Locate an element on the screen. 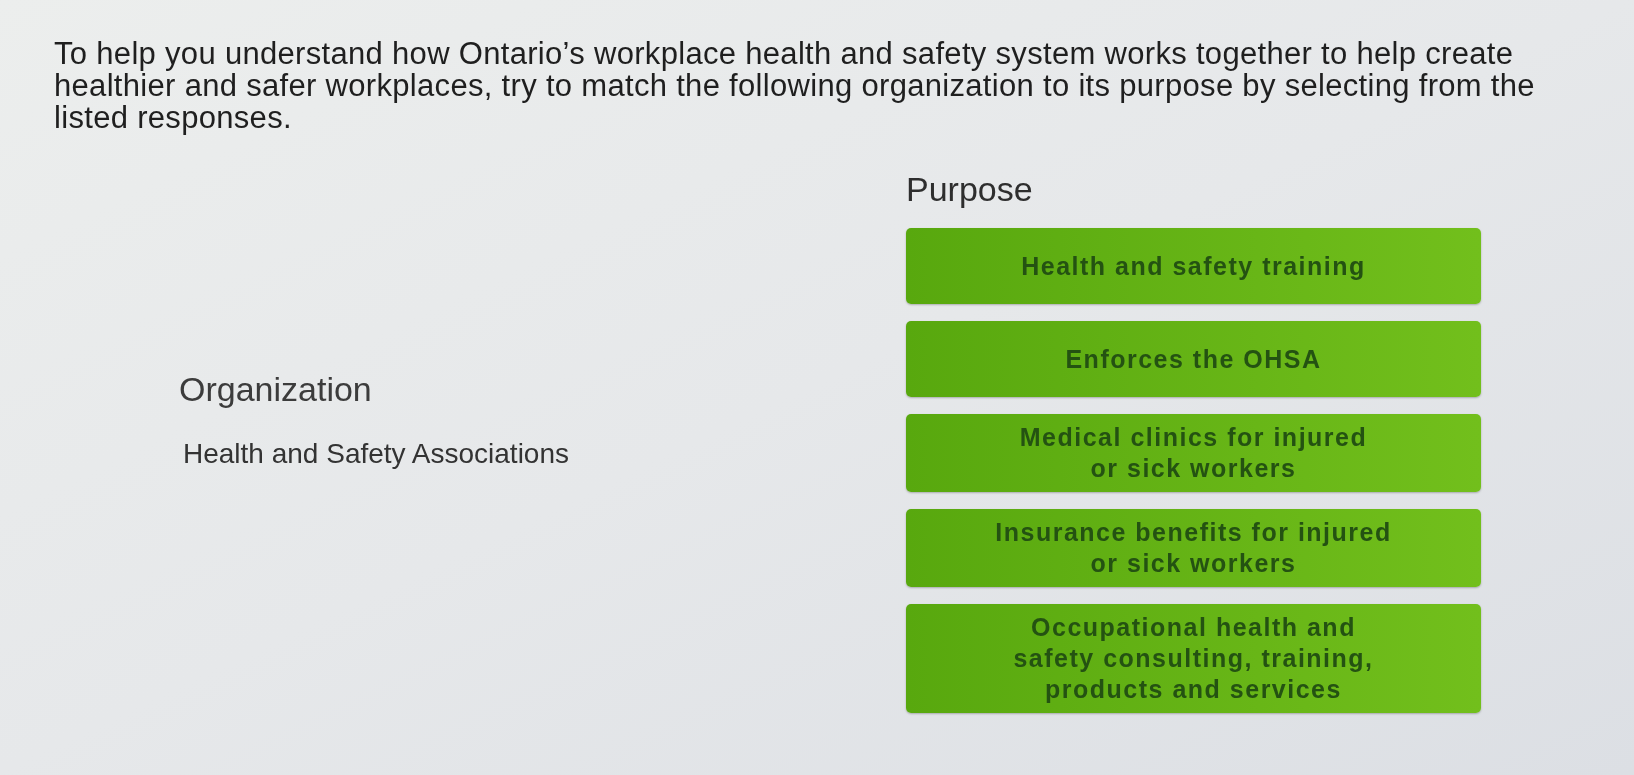 The image size is (1634, 775). purpose-option: Medical clinics for injured or sick workers is located at coordinates (1193, 453).